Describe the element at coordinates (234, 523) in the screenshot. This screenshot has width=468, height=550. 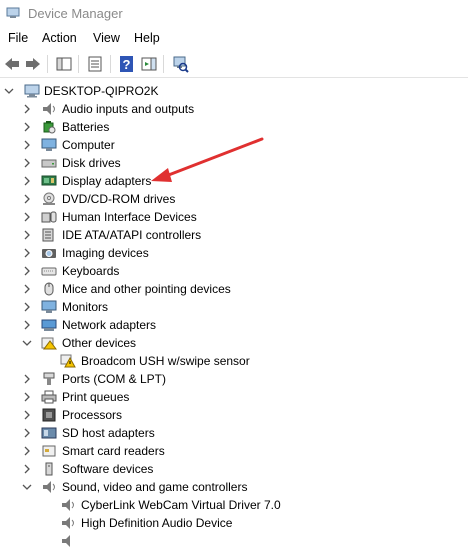
I see `tree-device: High Definition Audio Device` at that location.